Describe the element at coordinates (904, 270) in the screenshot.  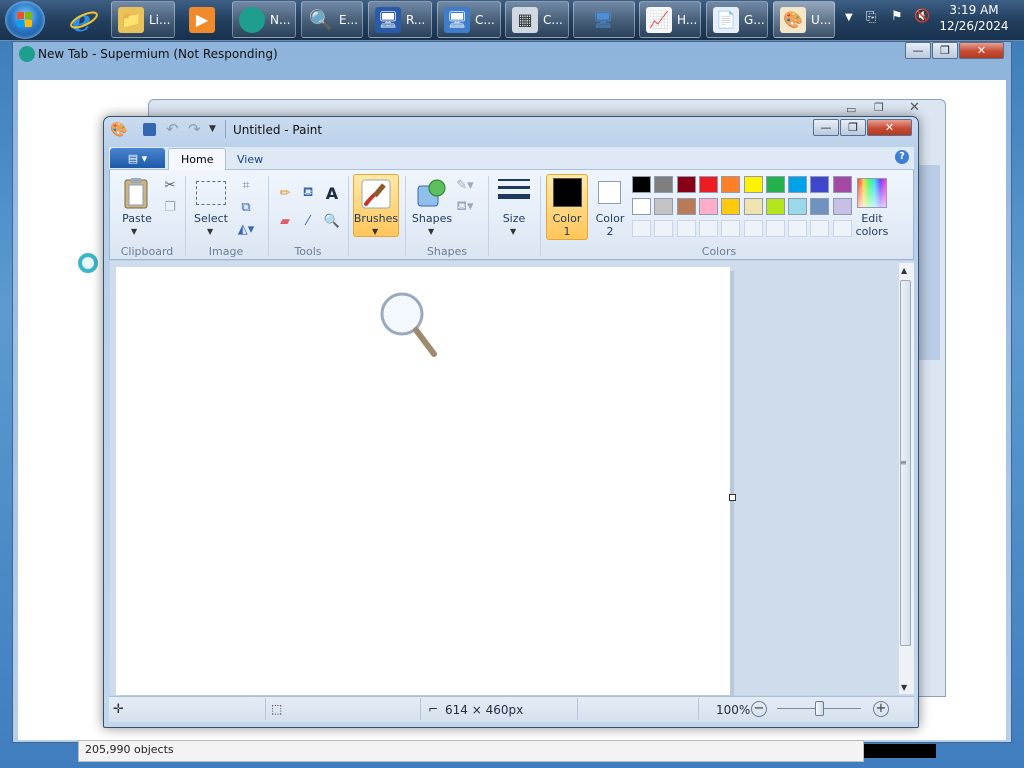
I see `scroll-up-icon: ▲` at that location.